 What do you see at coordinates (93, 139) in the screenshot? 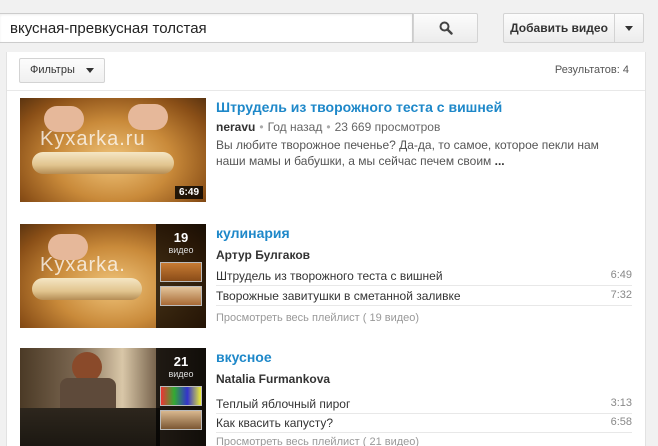
I see `thumbnail-watermark: Kyxarka.ru` at bounding box center [93, 139].